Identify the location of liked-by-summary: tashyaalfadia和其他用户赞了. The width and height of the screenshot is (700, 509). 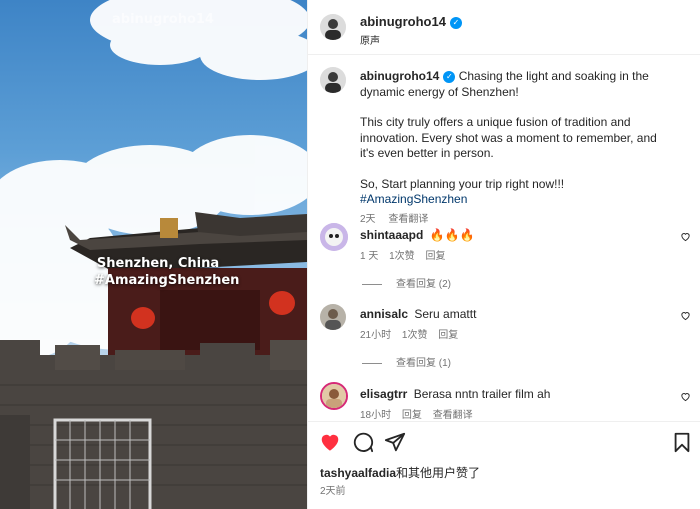
(400, 472).